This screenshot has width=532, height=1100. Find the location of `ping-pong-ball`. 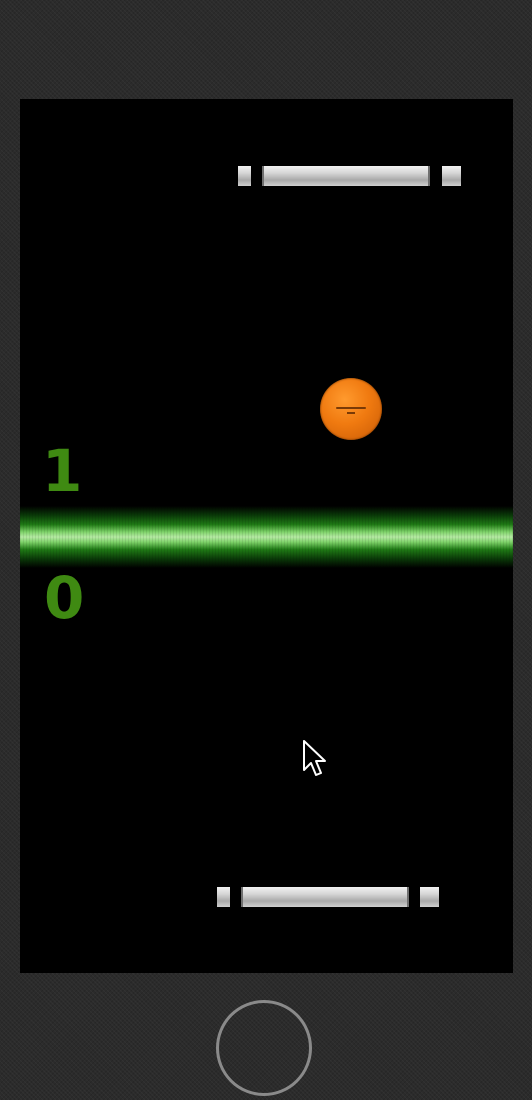

ping-pong-ball is located at coordinates (351, 409).